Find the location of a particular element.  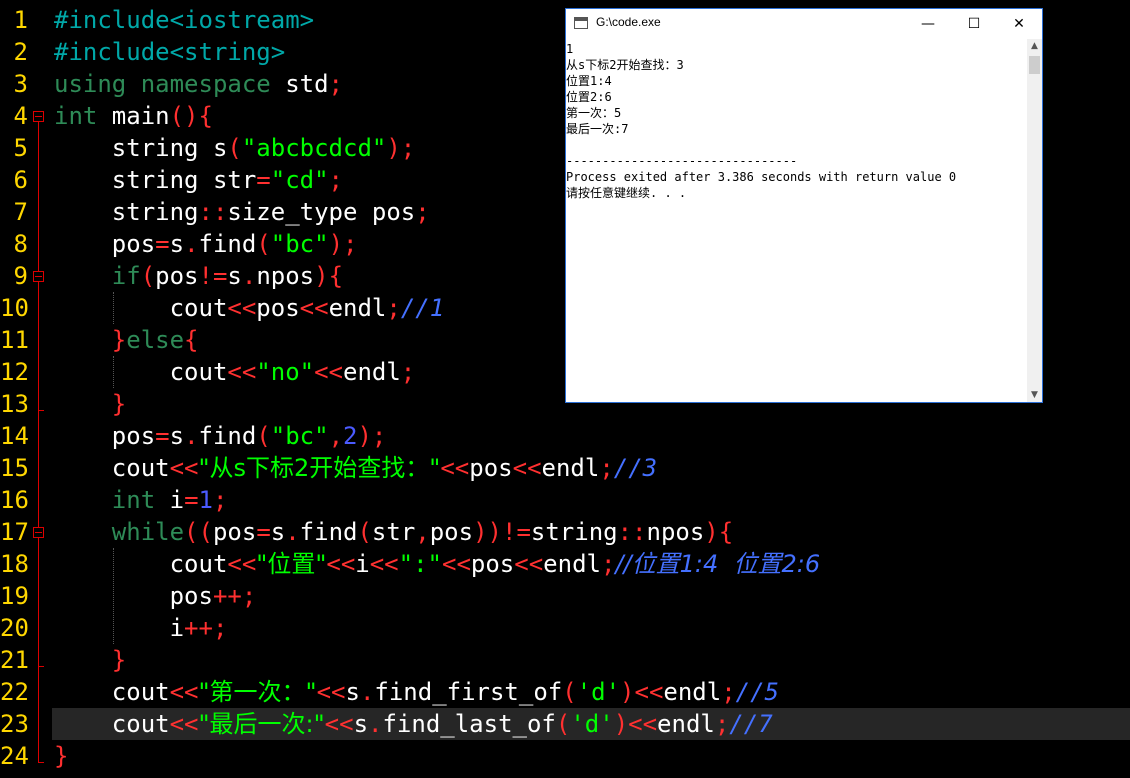

code-line: 21 } is located at coordinates (565, 660).